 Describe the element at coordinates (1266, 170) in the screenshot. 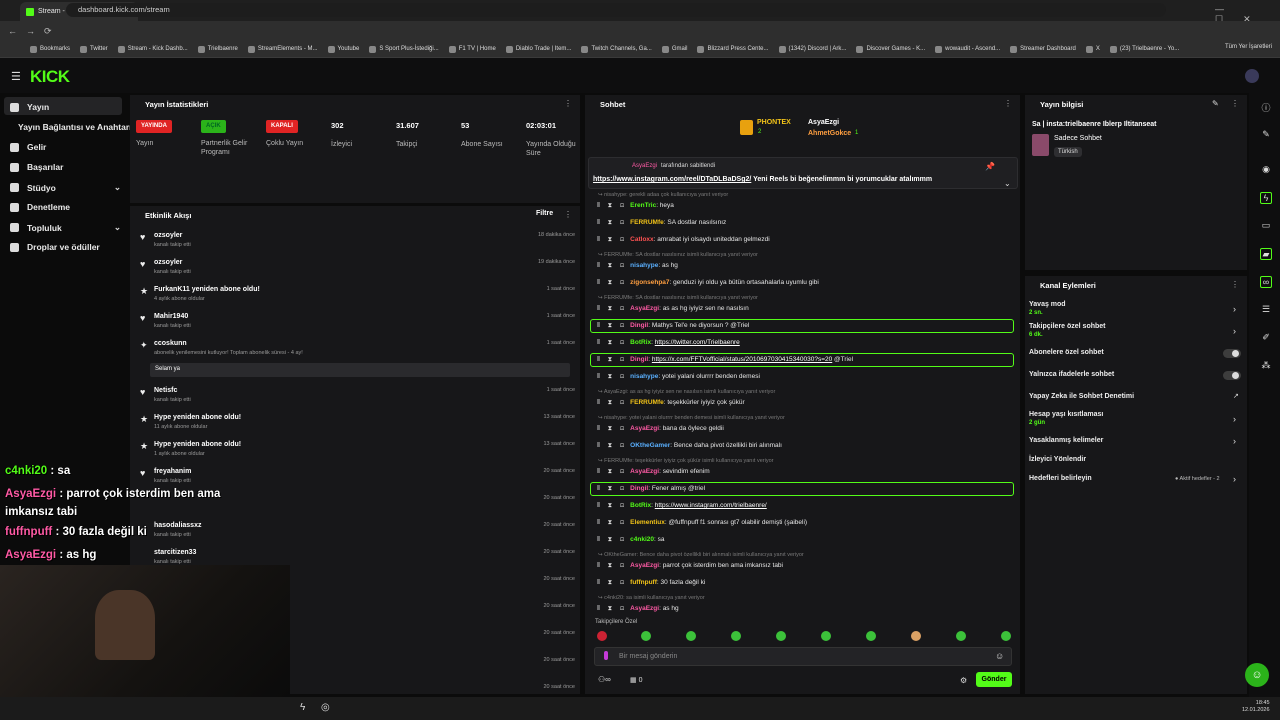

I see `camera-icon: ◉` at that location.